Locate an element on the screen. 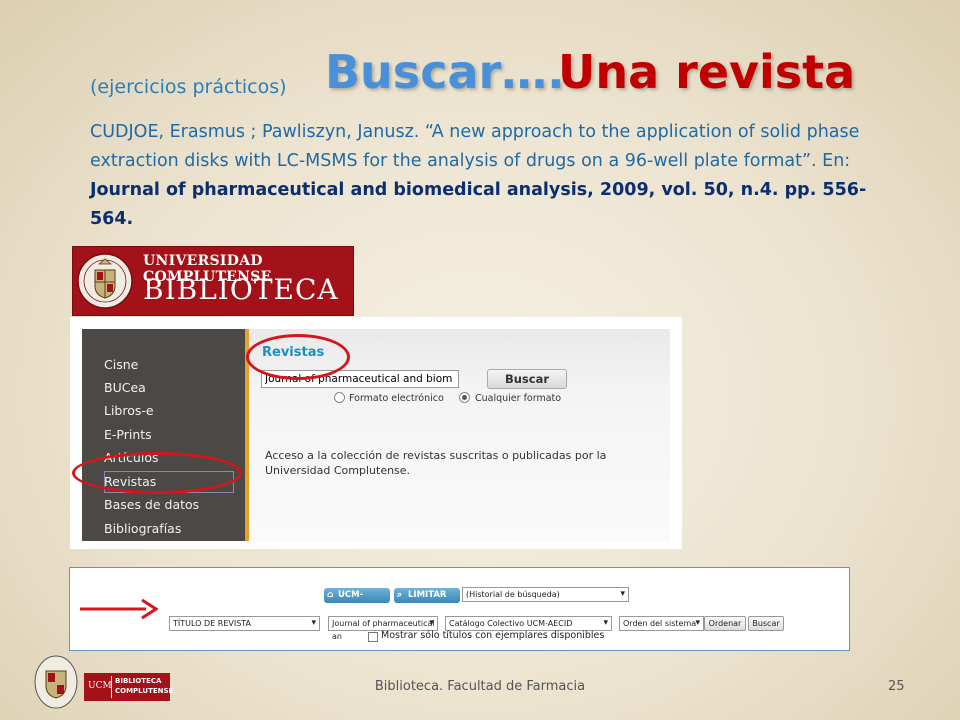 The image size is (960, 720). ucm-aecid-button: ⌂ UCM-AECID is located at coordinates (357, 601).